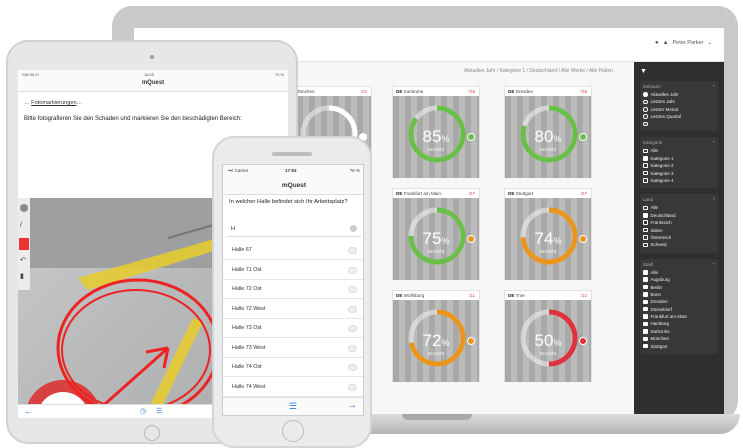 This screenshot has height=448, width=743. Describe the element at coordinates (679, 309) in the screenshot. I see `filter-option: Düsseldorf` at that location.